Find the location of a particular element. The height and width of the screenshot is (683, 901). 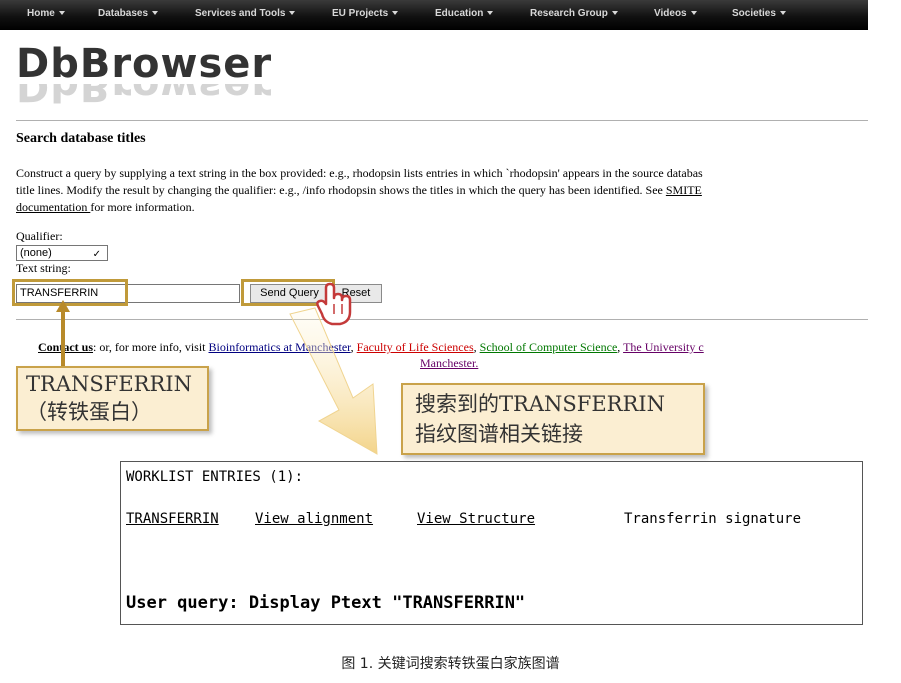

view-alignment-link: View alignment is located at coordinates (314, 519).